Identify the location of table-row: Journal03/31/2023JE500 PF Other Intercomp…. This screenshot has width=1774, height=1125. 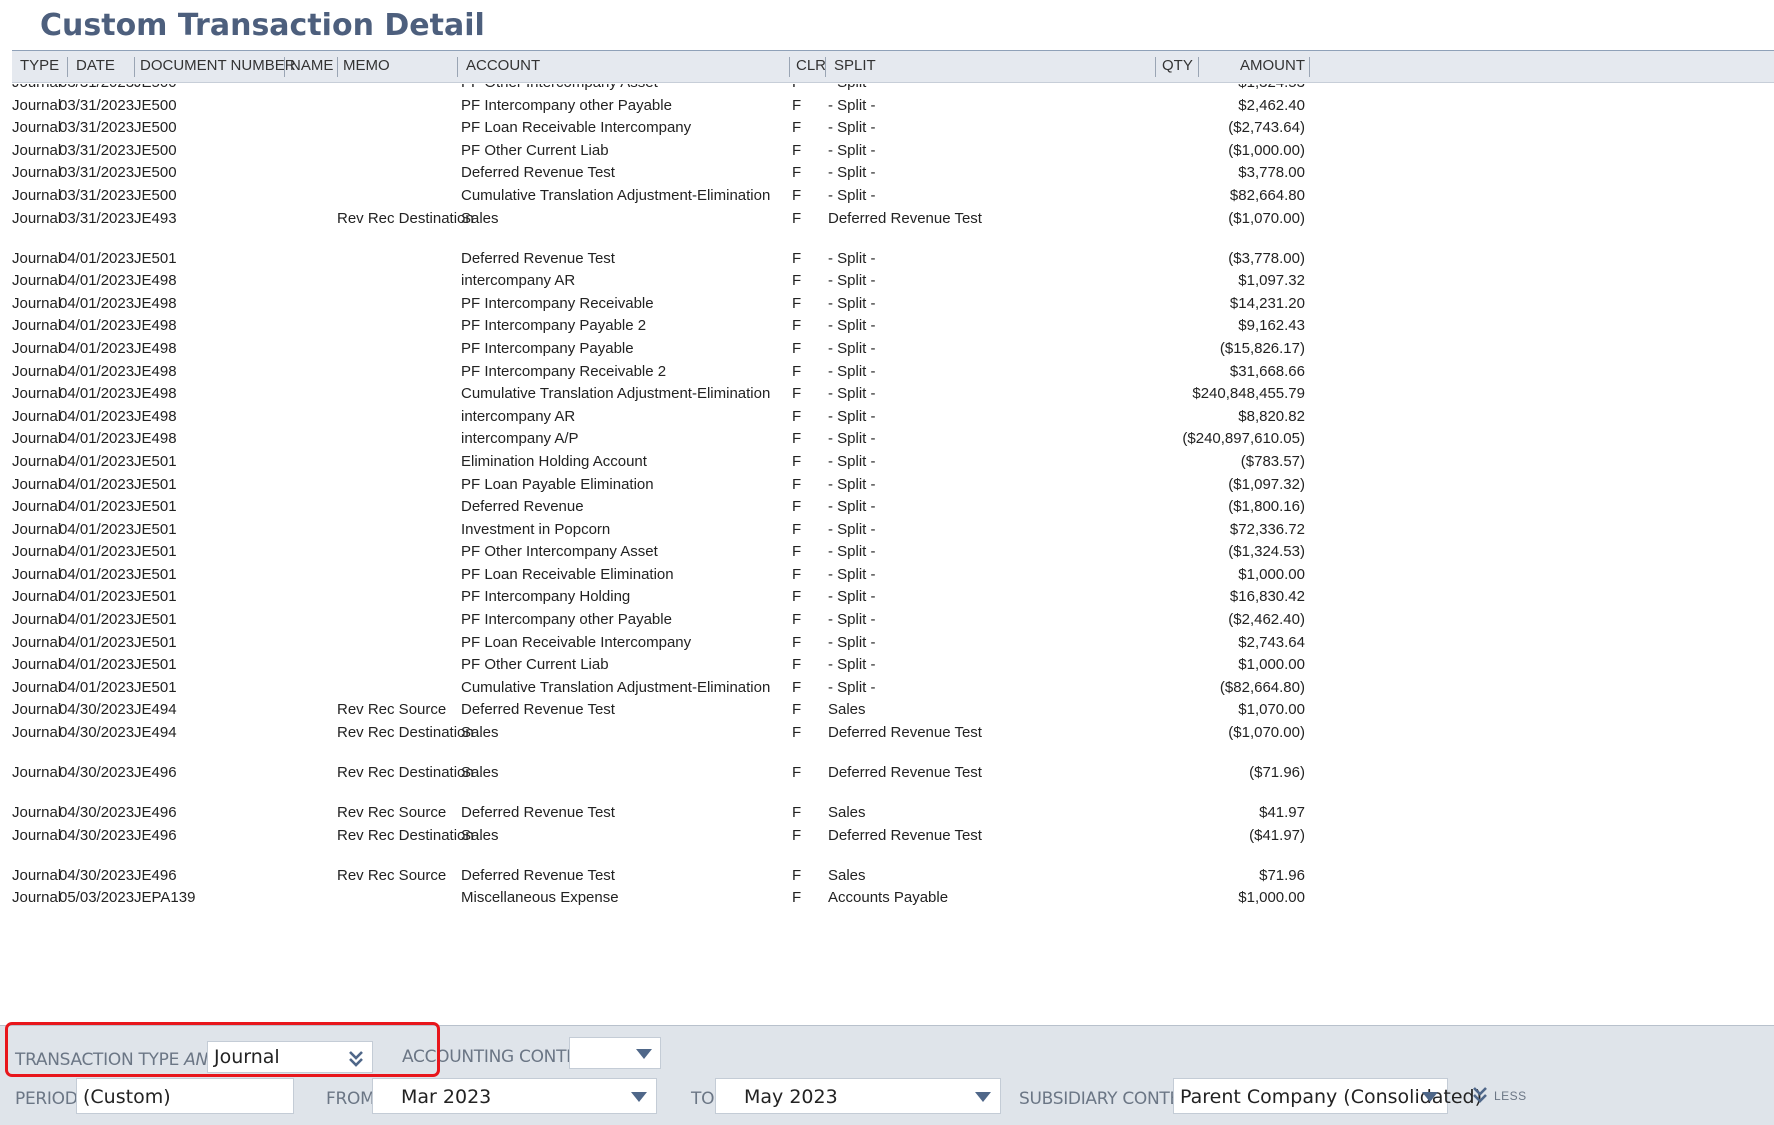
(893, 89).